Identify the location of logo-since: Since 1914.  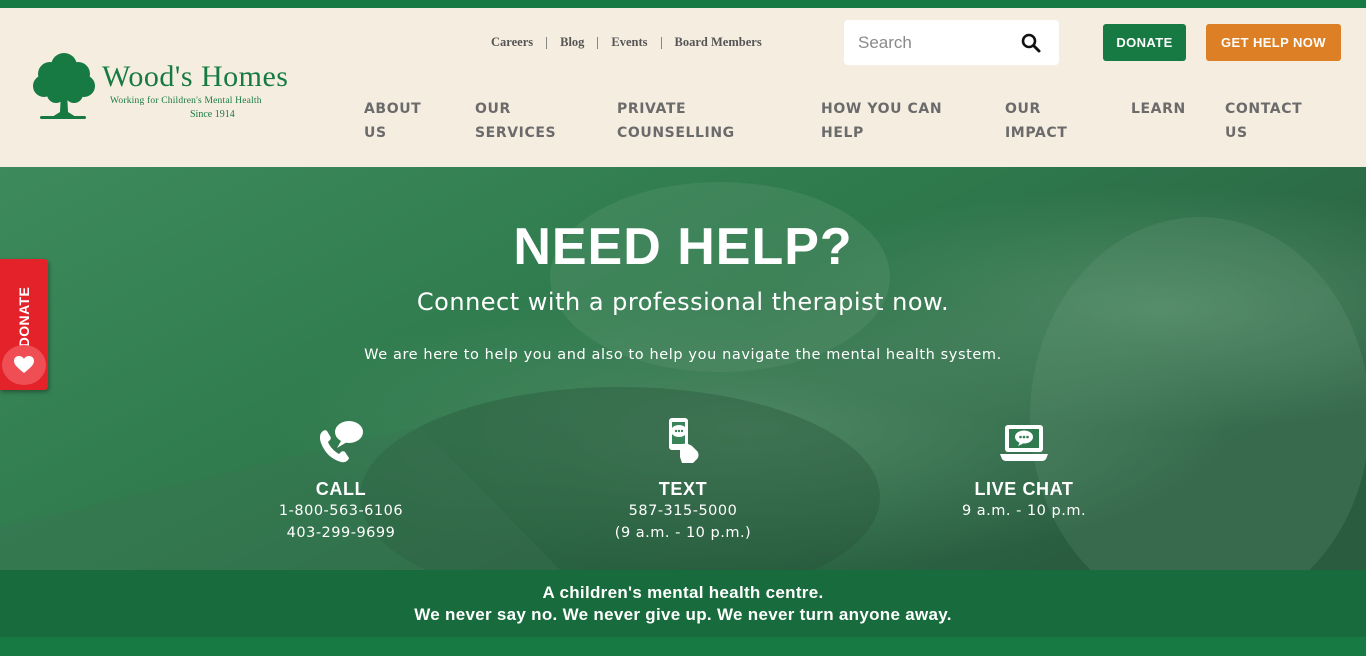
(212, 114).